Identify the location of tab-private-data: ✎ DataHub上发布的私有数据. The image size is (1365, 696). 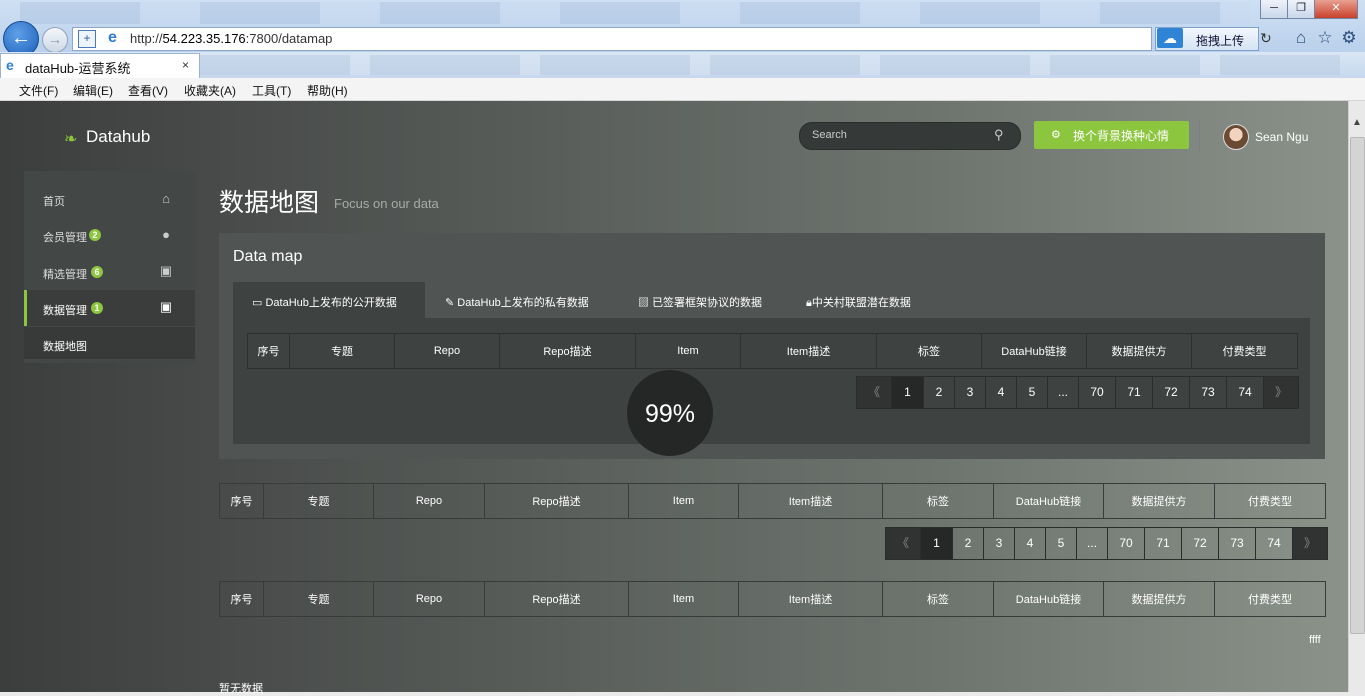
(517, 302).